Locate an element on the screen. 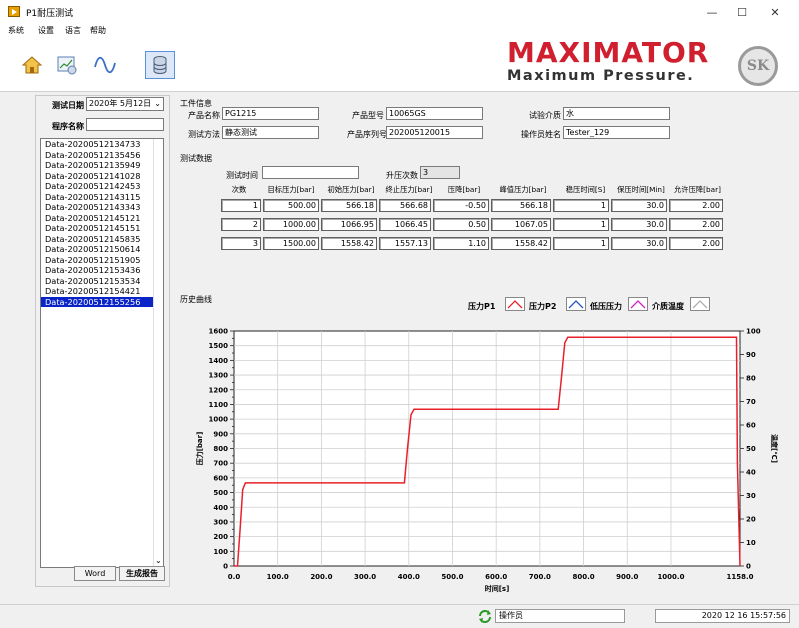  y2-tick-label: 30 is located at coordinates (751, 496).